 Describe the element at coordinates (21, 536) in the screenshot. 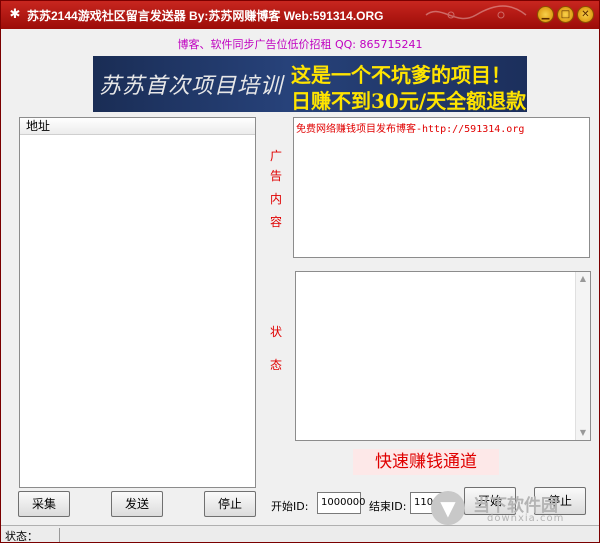

I see `status-bar-label: 状态：` at that location.